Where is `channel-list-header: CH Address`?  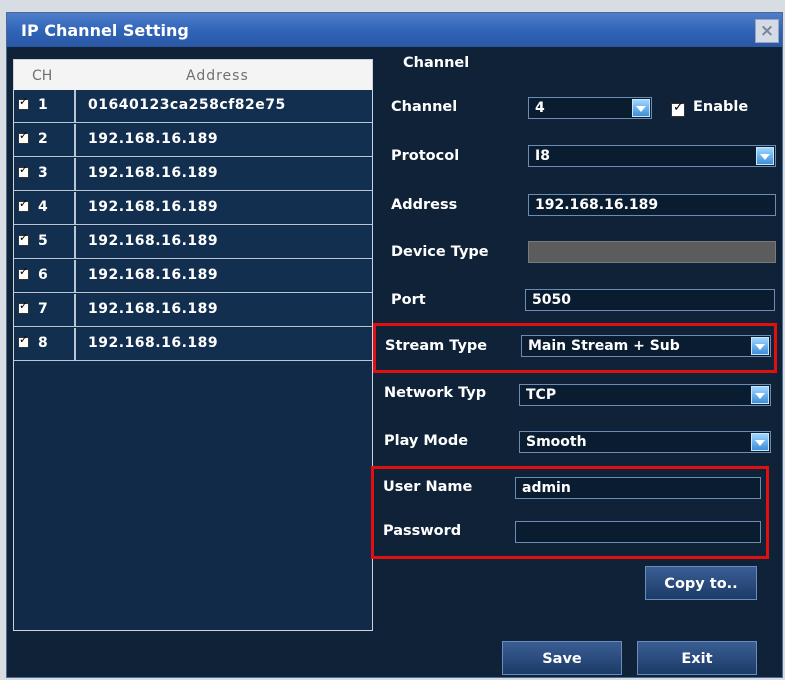 channel-list-header: CH Address is located at coordinates (193, 75).